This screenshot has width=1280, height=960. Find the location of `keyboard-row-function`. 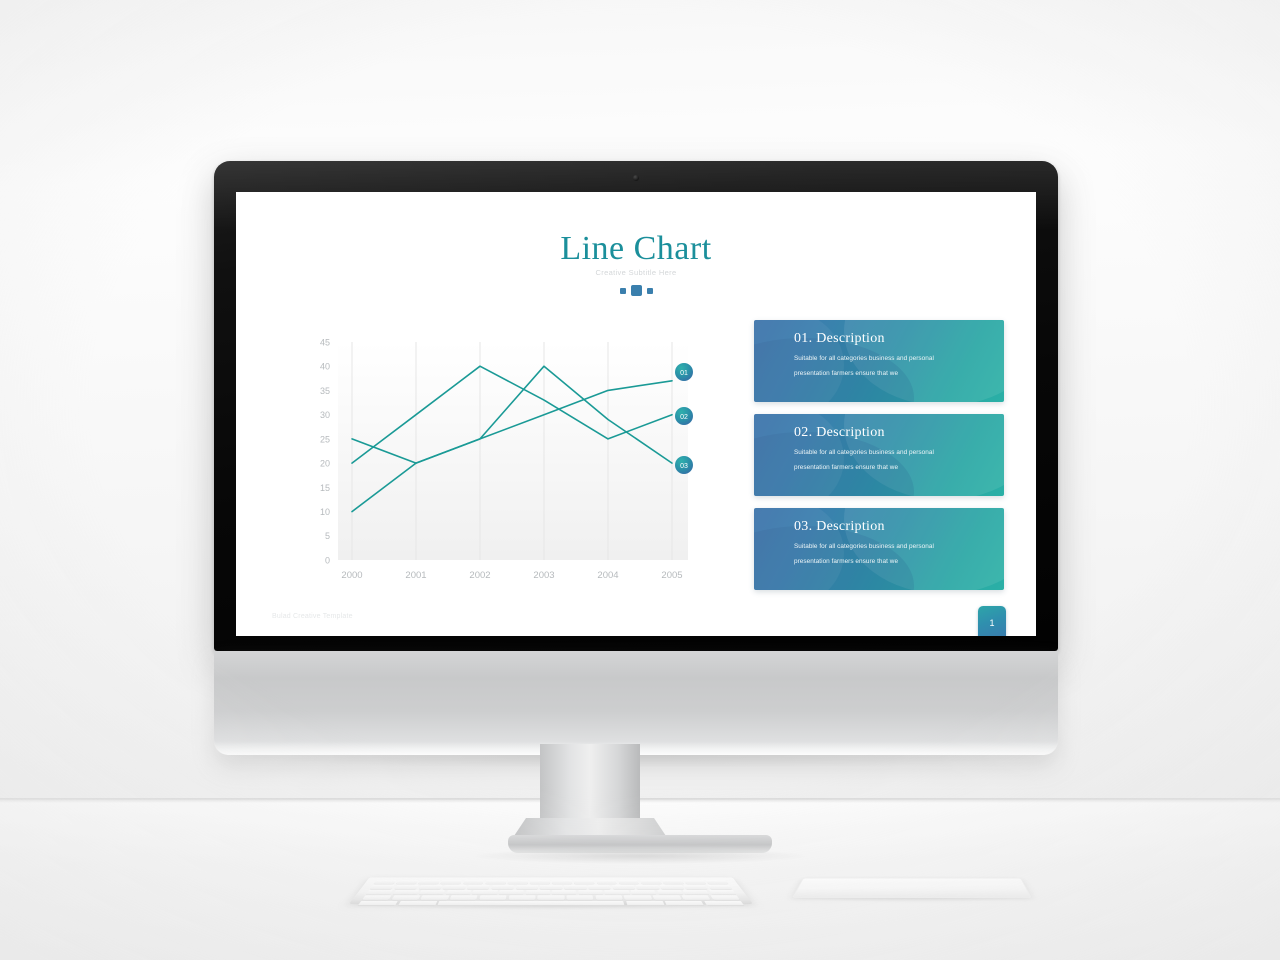

keyboard-row-function is located at coordinates (551, 881).